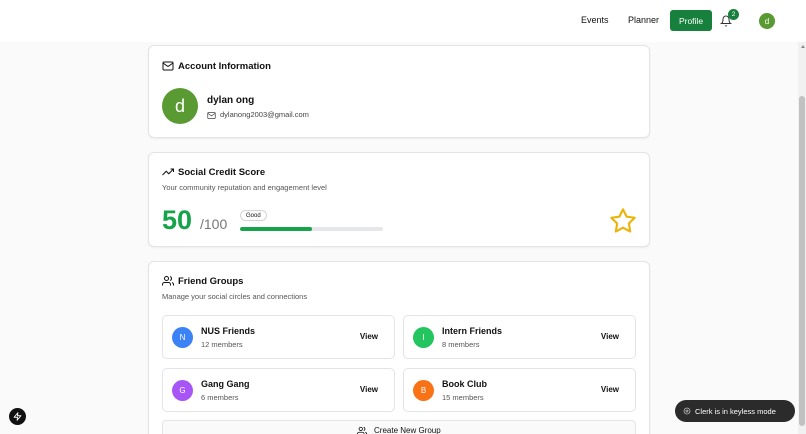 This screenshot has height=434, width=806. I want to click on clerk-logo-icon, so click(687, 411).